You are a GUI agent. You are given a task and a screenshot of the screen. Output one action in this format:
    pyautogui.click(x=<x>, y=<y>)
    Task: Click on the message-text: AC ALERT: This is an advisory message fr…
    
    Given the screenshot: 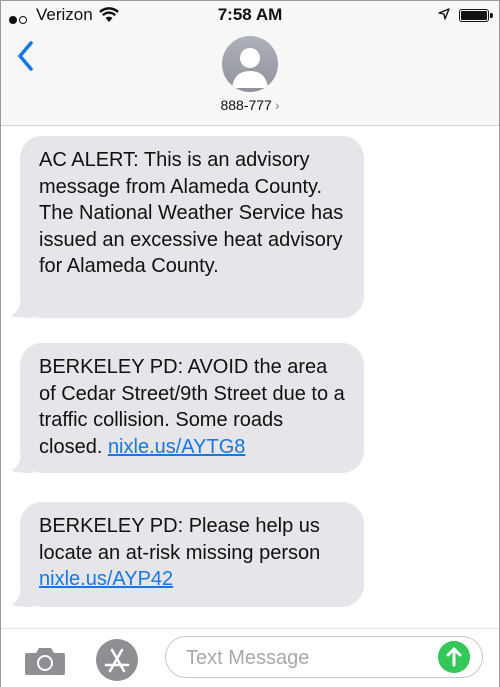 What is the action you would take?
    pyautogui.click(x=191, y=213)
    